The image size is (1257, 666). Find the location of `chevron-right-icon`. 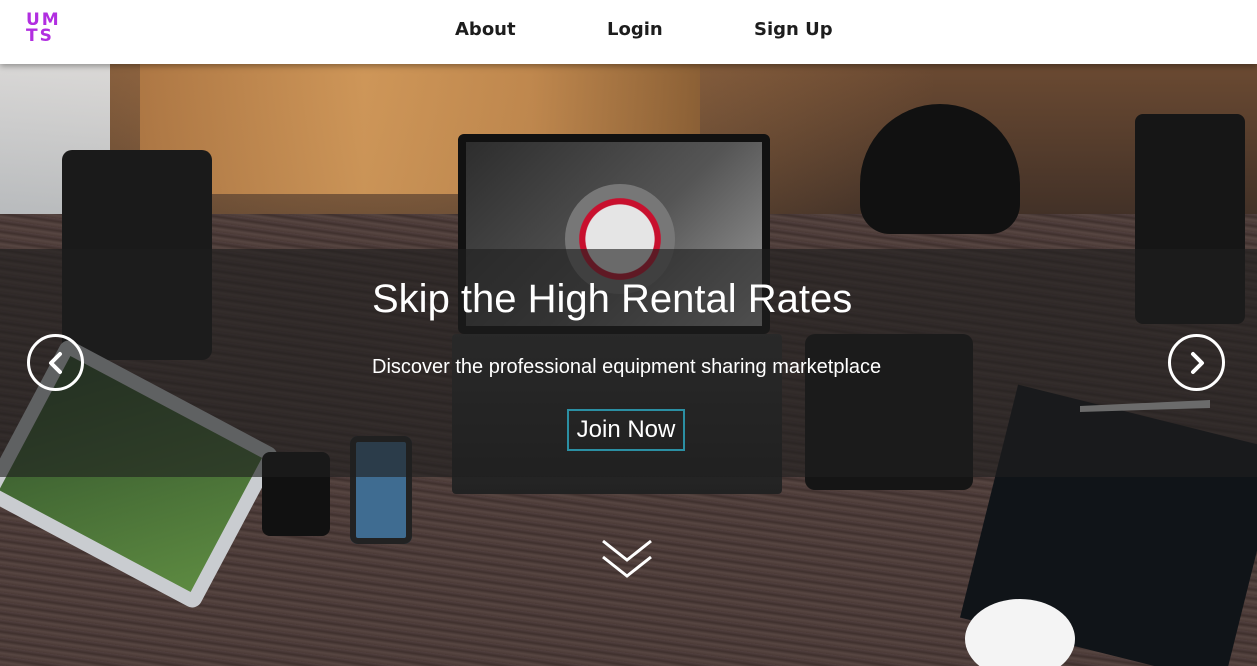

chevron-right-icon is located at coordinates (1197, 363).